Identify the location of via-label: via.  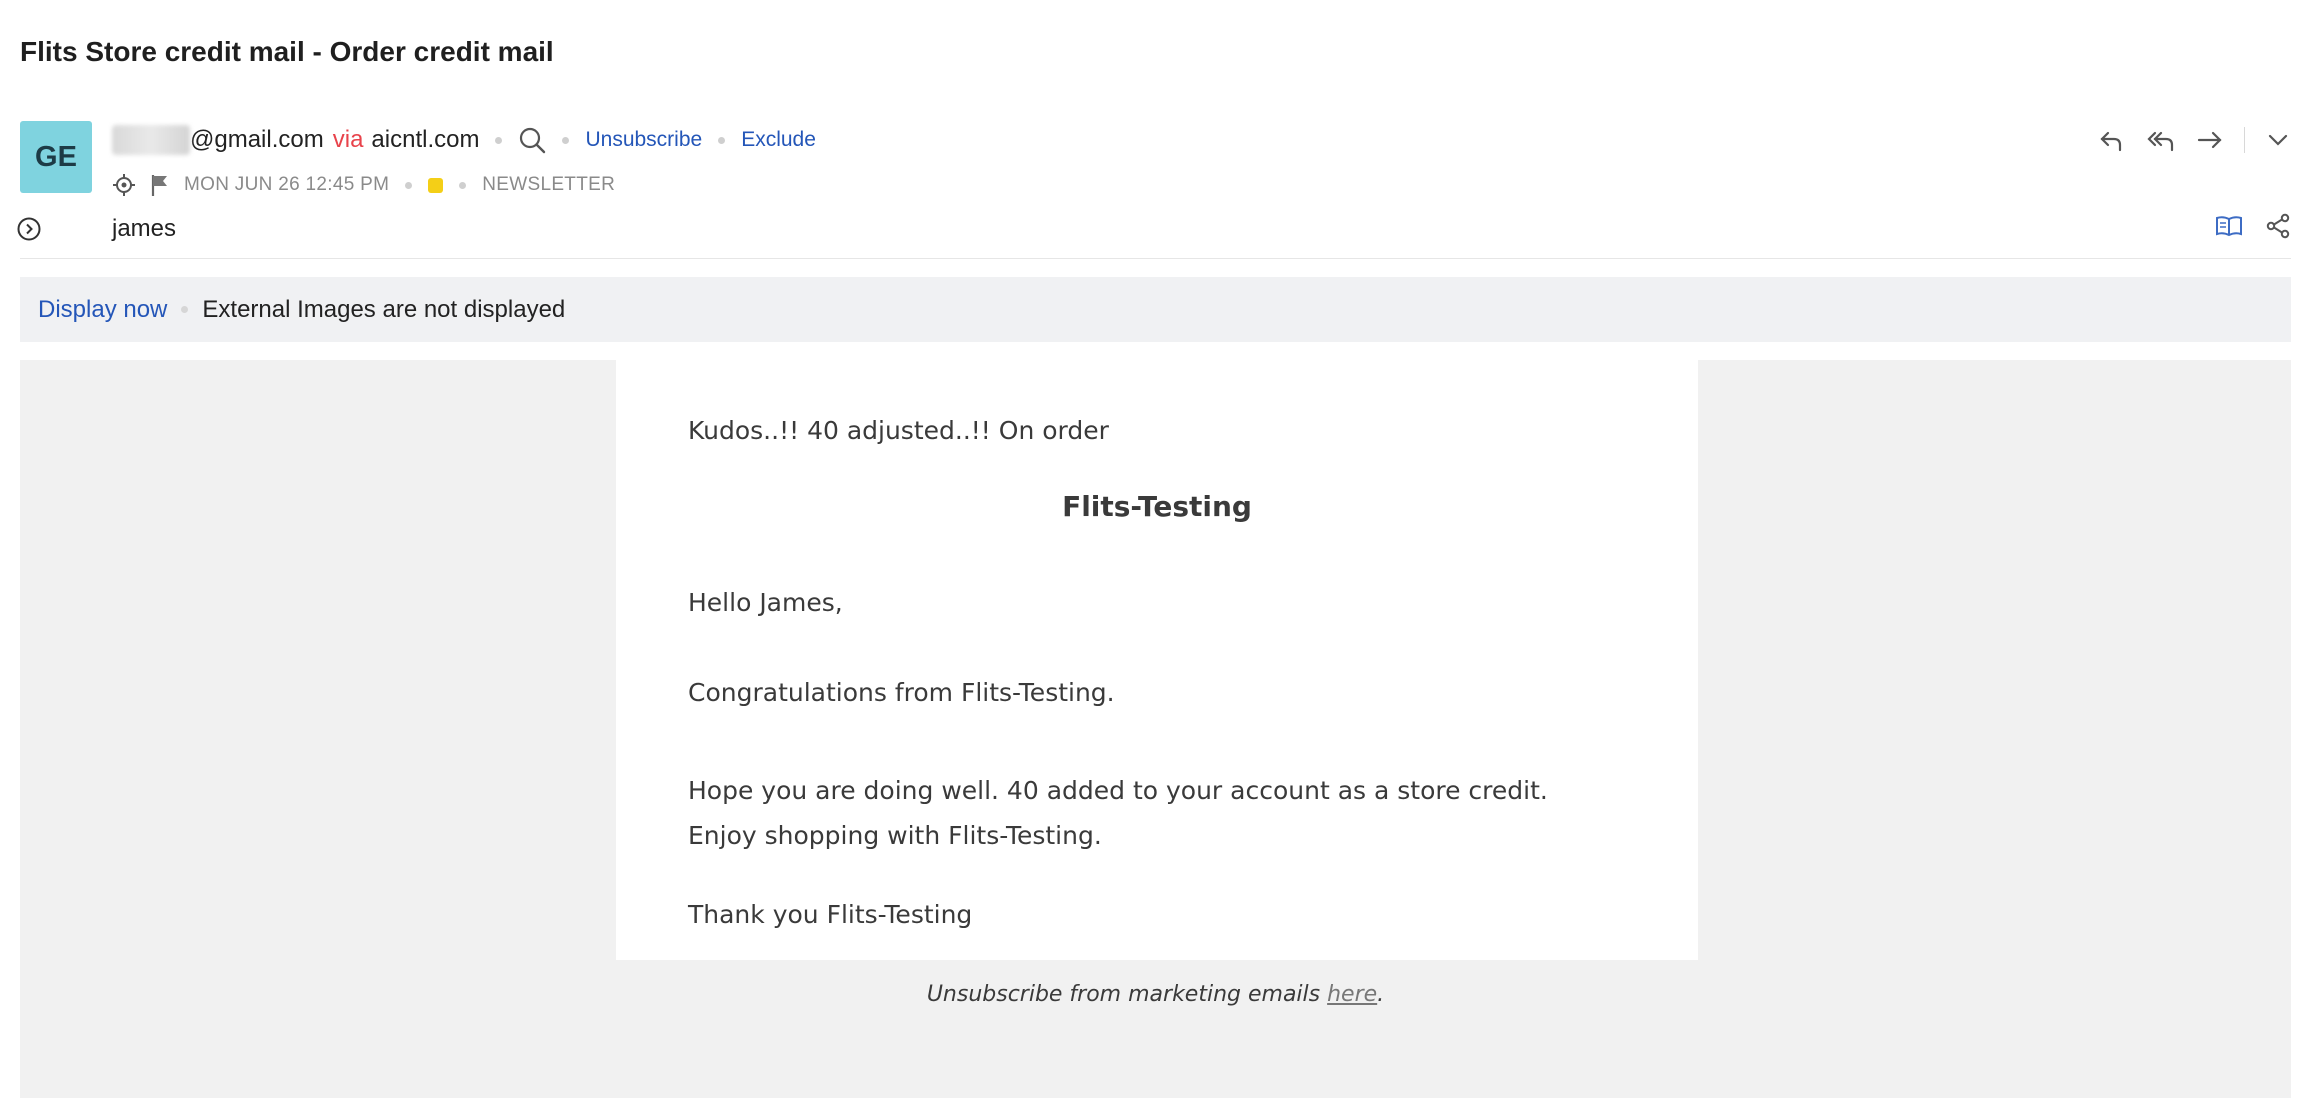
(348, 139).